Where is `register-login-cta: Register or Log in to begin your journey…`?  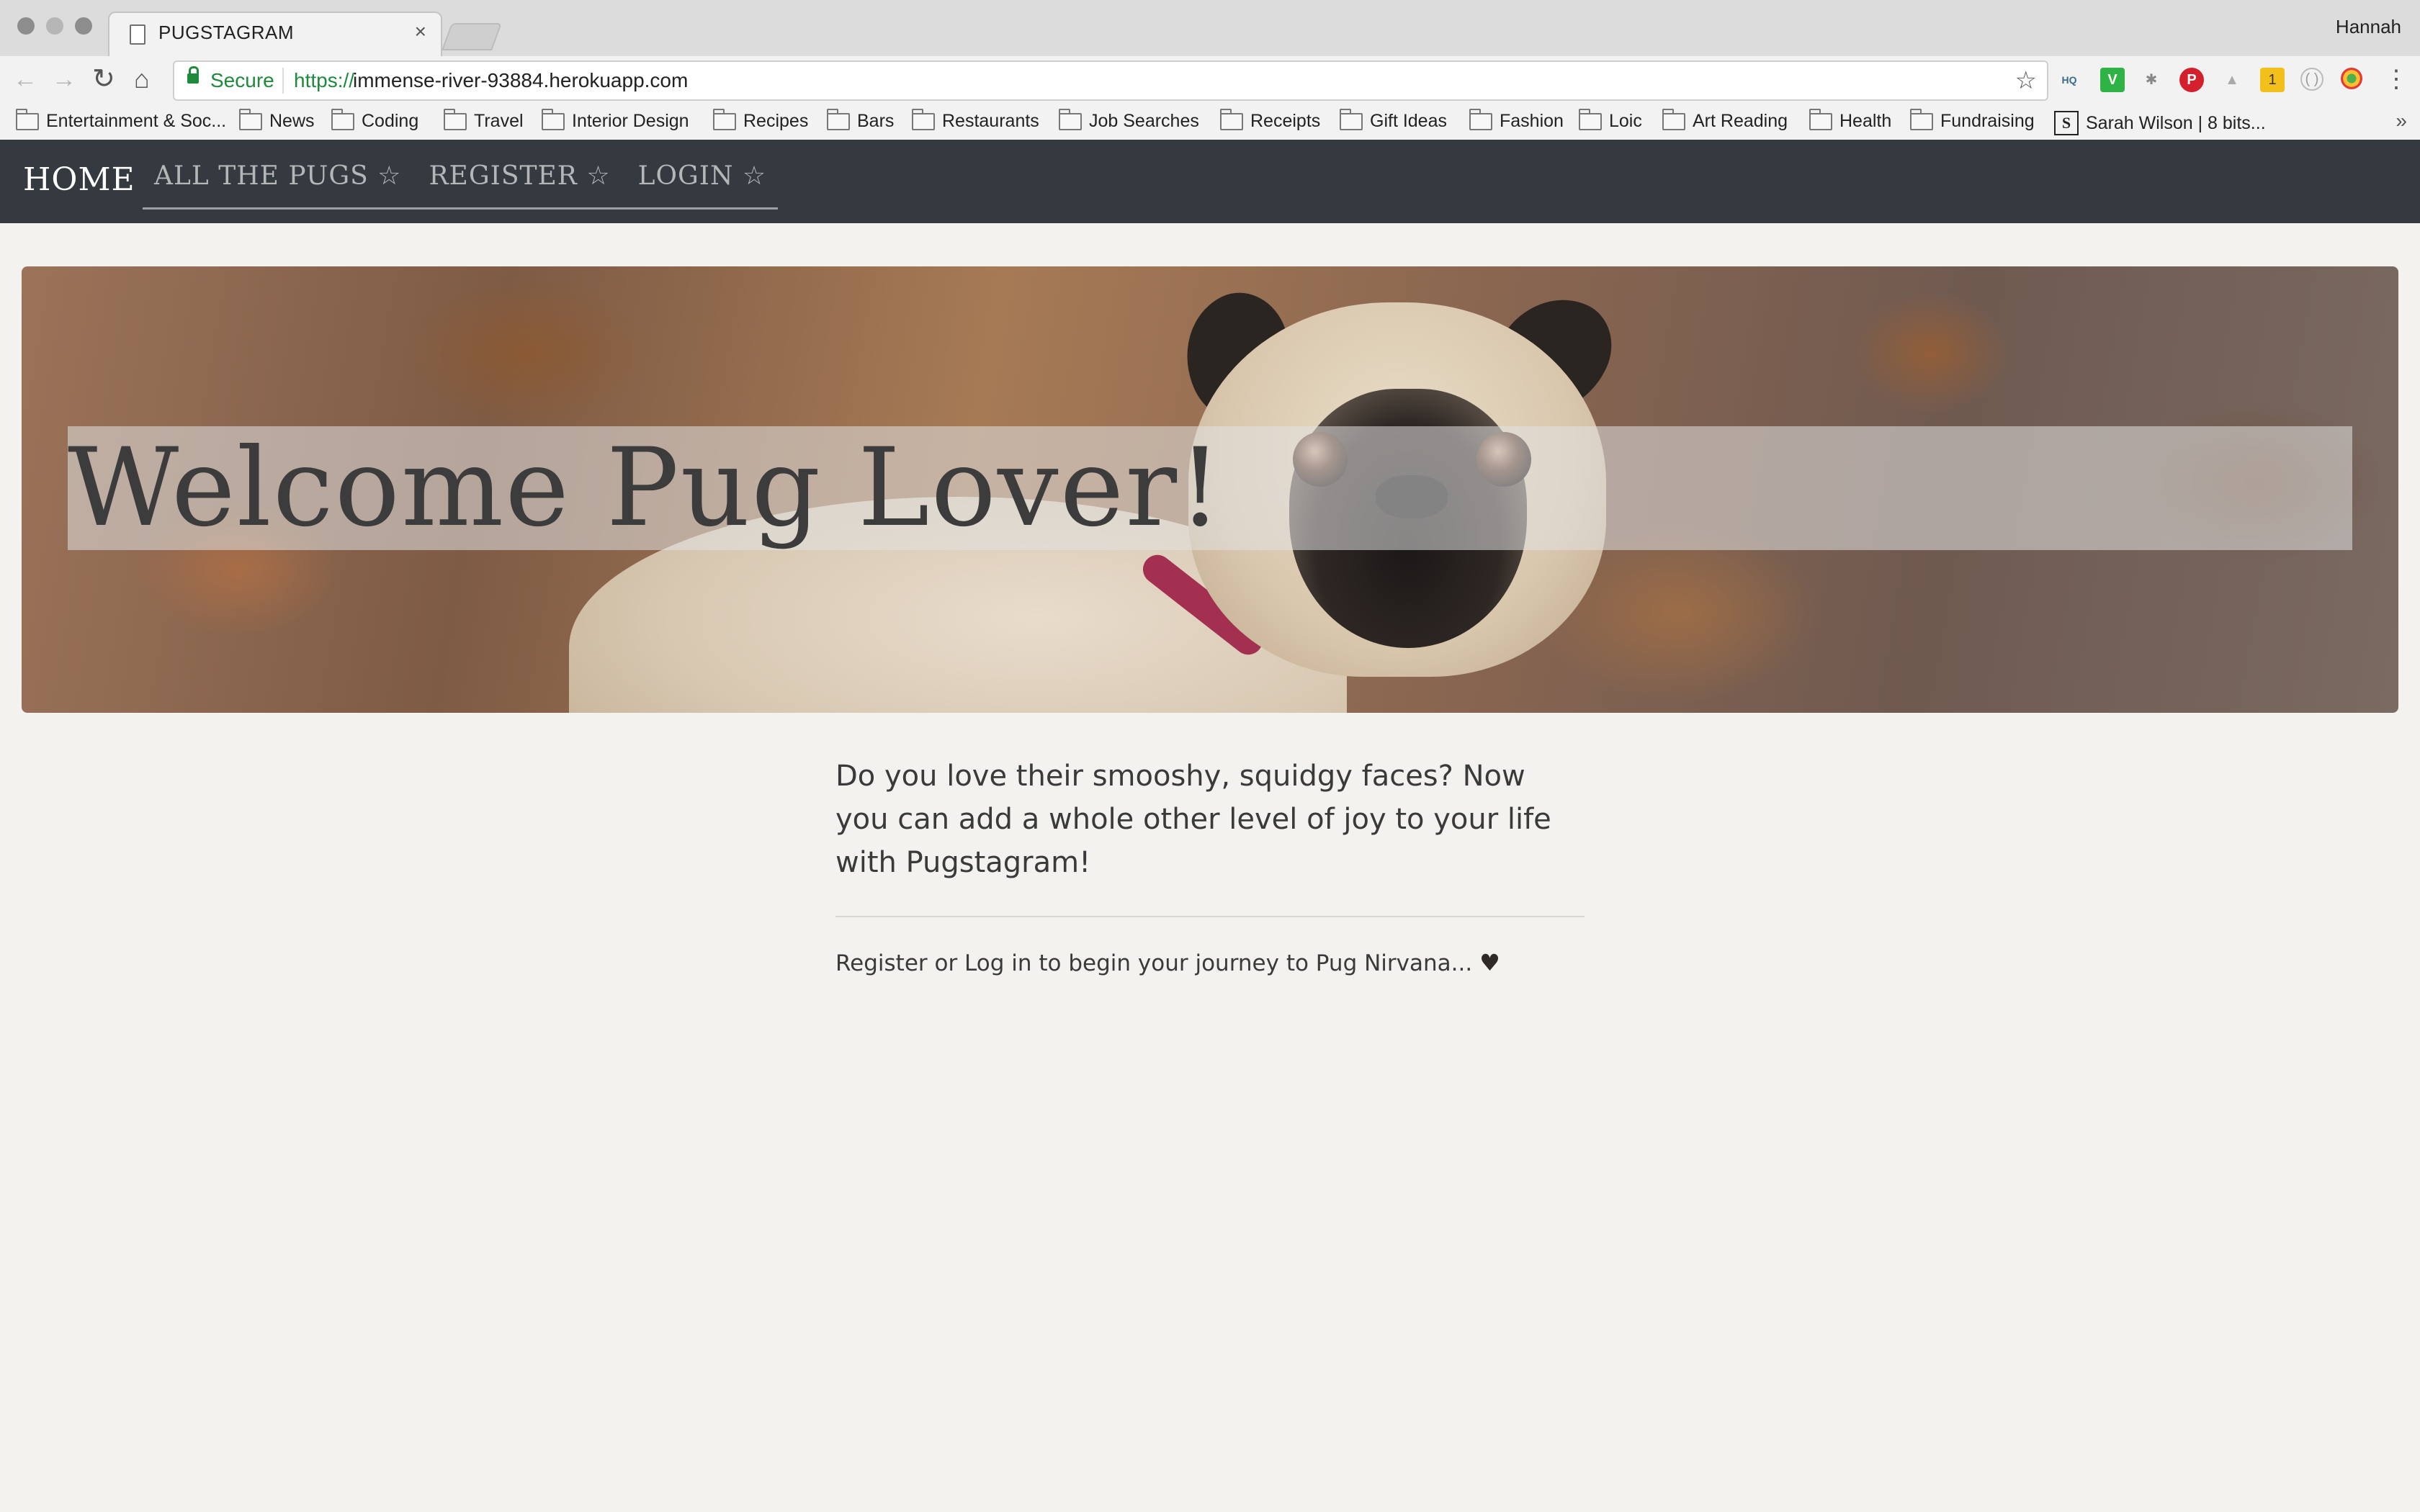
register-login-cta: Register or Log in to begin your journey… is located at coordinates (1210, 962).